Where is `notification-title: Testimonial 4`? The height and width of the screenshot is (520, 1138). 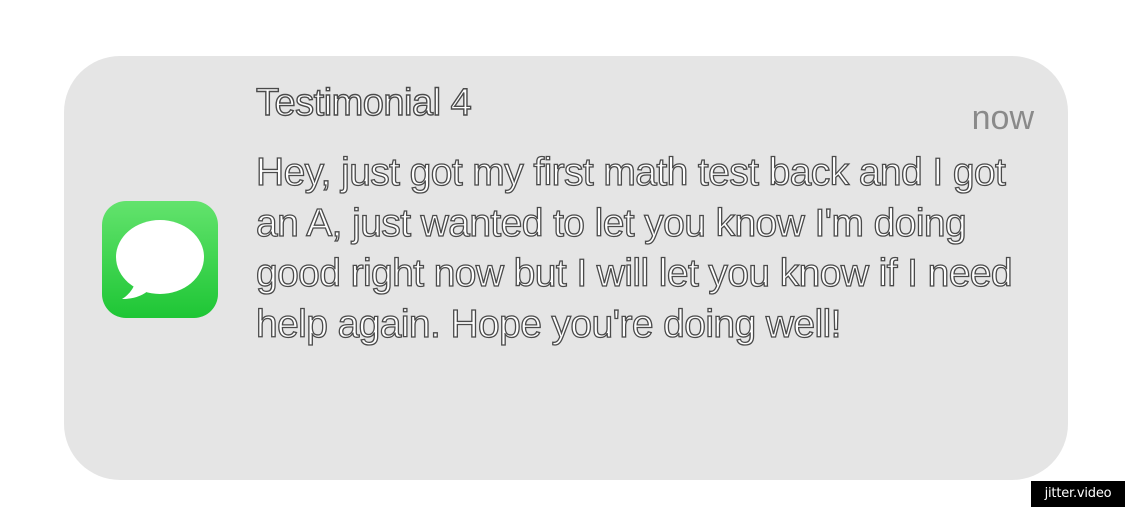 notification-title: Testimonial 4 is located at coordinates (363, 102).